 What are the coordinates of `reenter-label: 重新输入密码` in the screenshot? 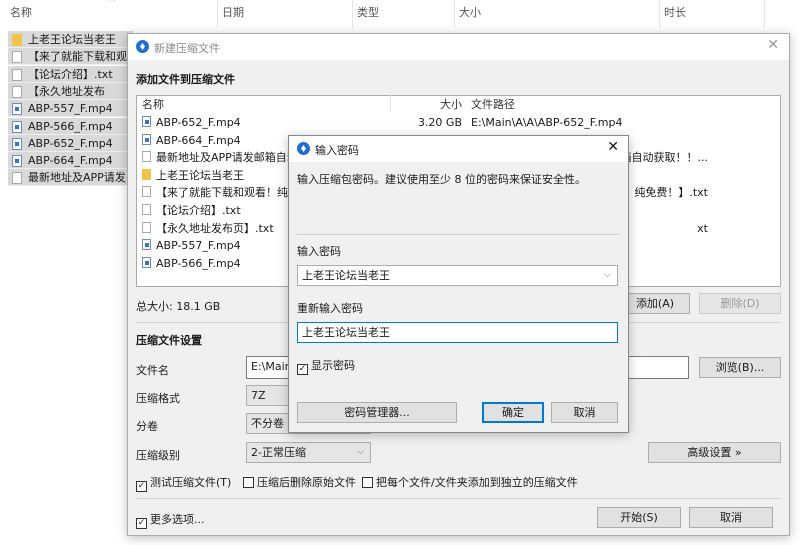 It's located at (330, 308).